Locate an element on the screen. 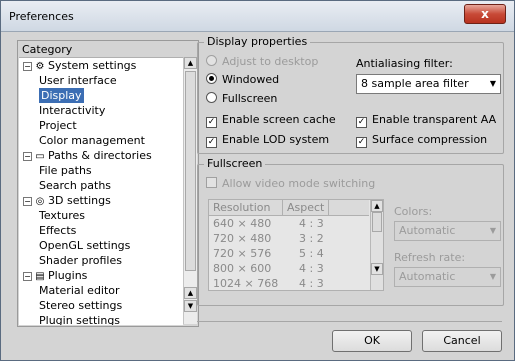 Image resolution: width=515 pixels, height=361 pixels. table-header: Resolution Aspect is located at coordinates (289, 208).